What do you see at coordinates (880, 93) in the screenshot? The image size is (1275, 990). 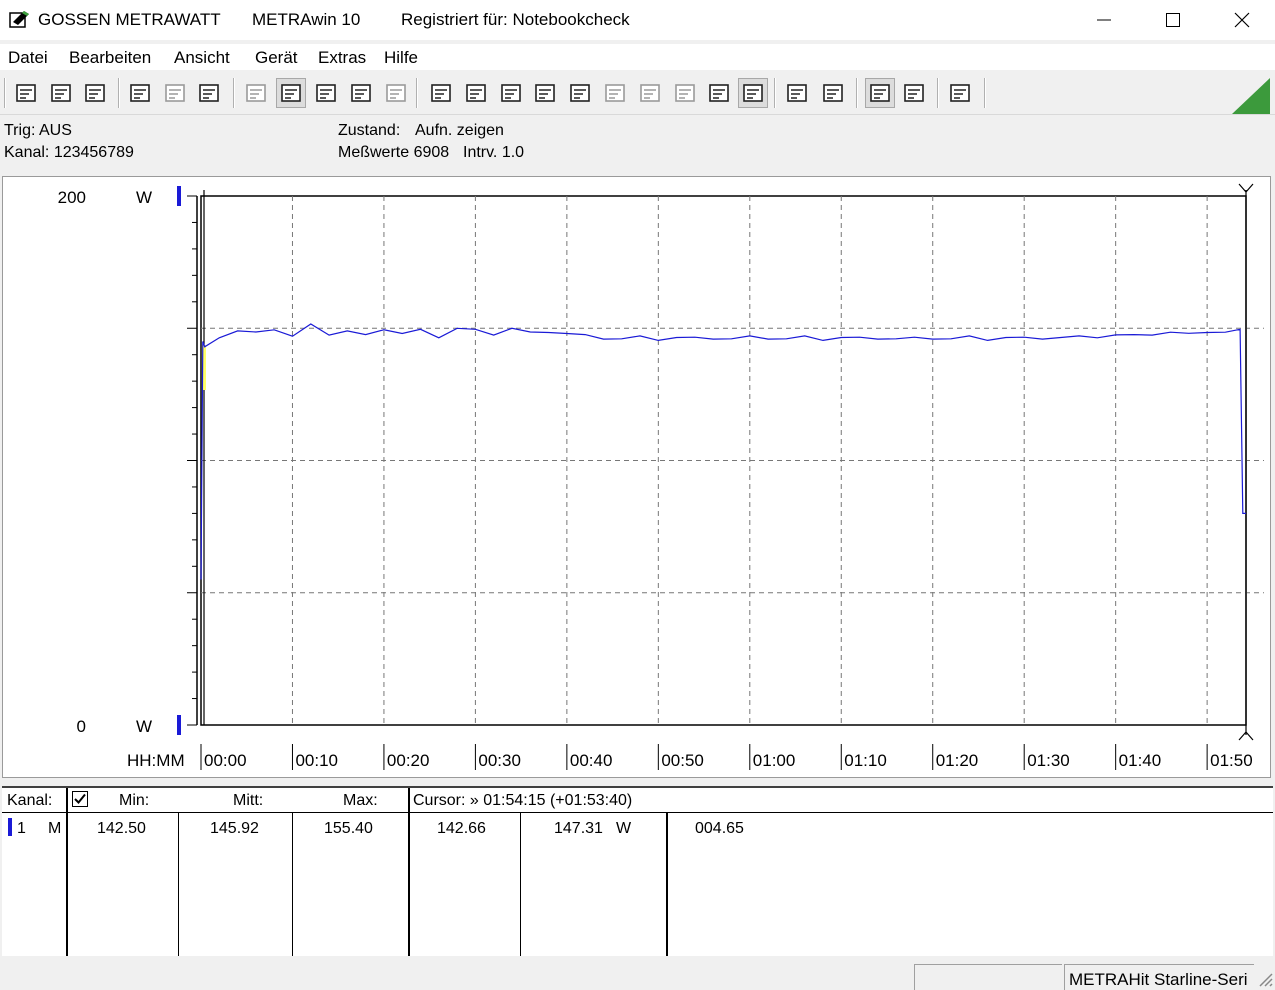 I see `zoom-curve-icon` at bounding box center [880, 93].